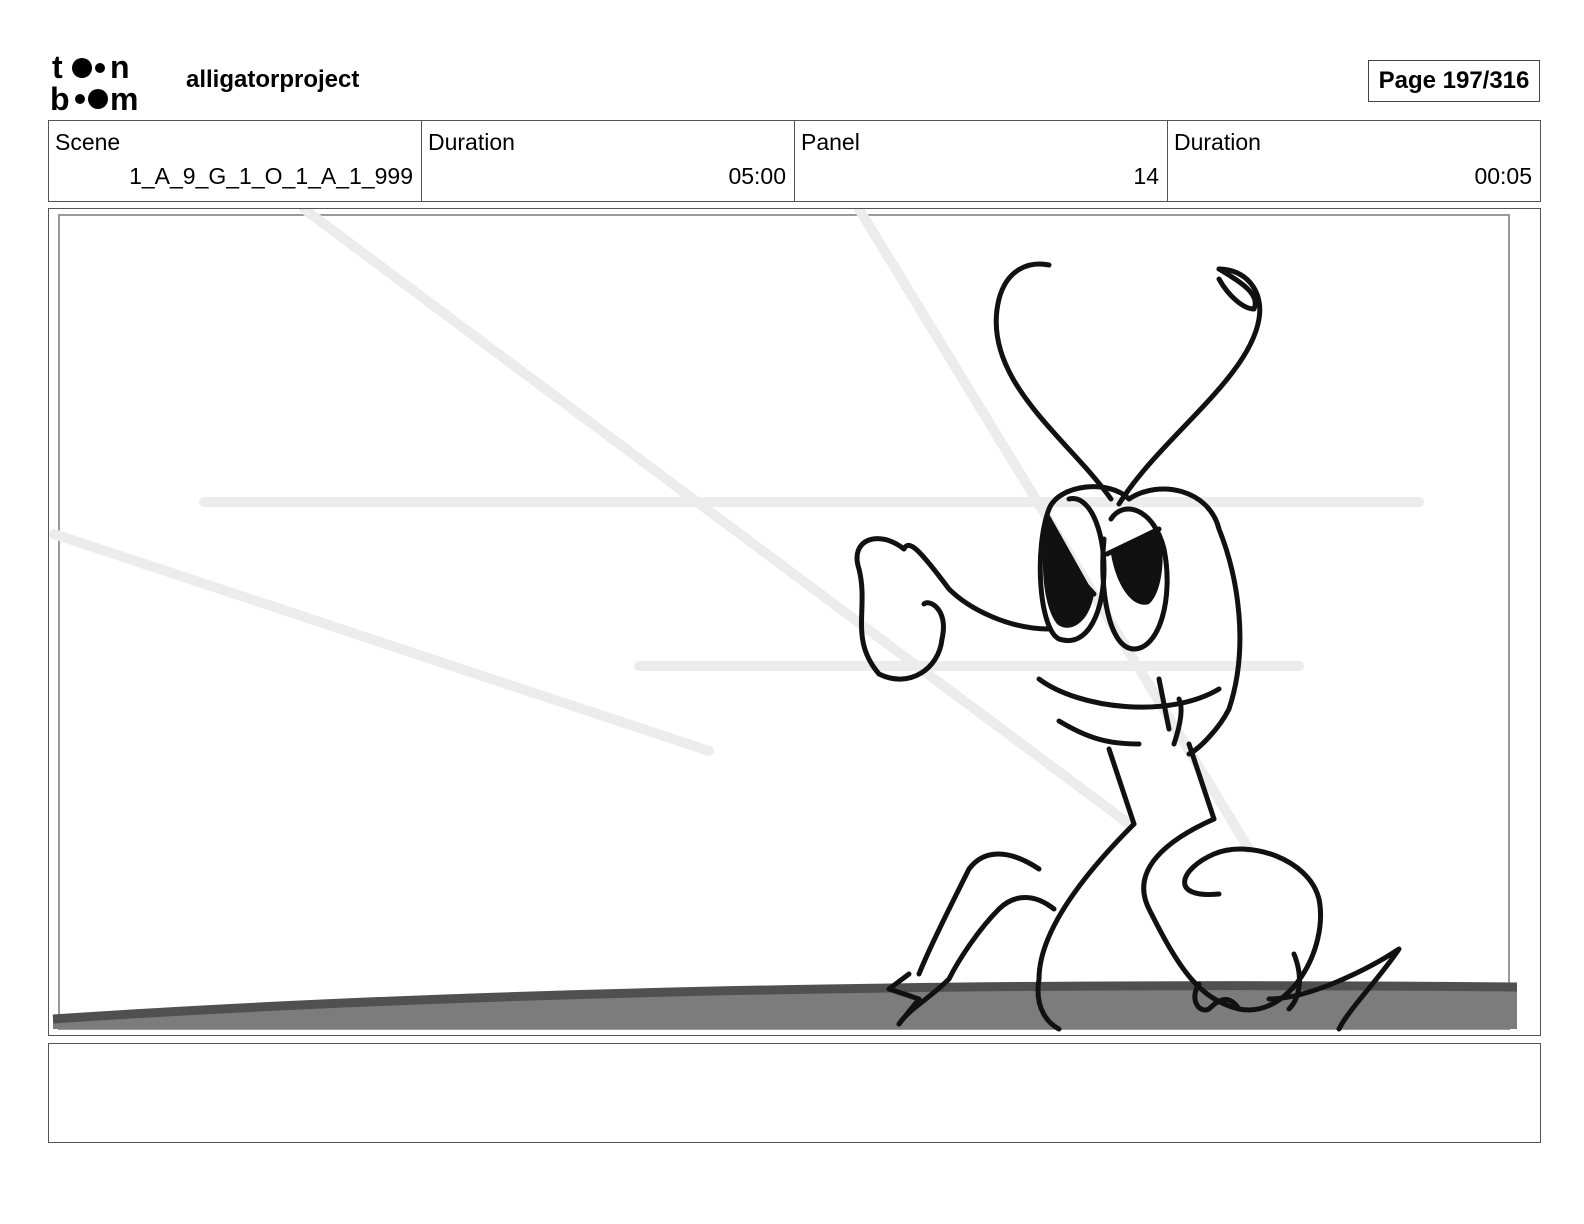 This screenshot has height=1224, width=1584. What do you see at coordinates (271, 176) in the screenshot?
I see `scene-value: 1_A_9_G_1_O_1_A_1_999` at bounding box center [271, 176].